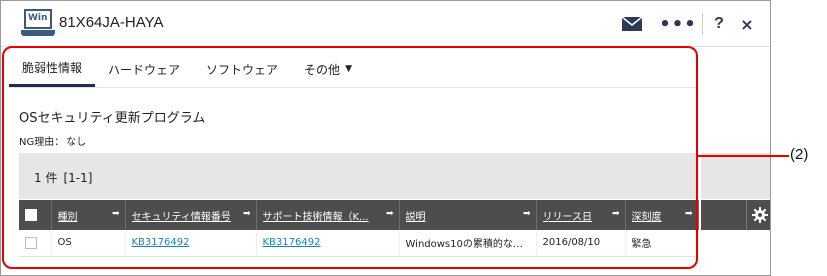 The width and height of the screenshot is (827, 276). What do you see at coordinates (632, 24) in the screenshot?
I see `mail-icon` at bounding box center [632, 24].